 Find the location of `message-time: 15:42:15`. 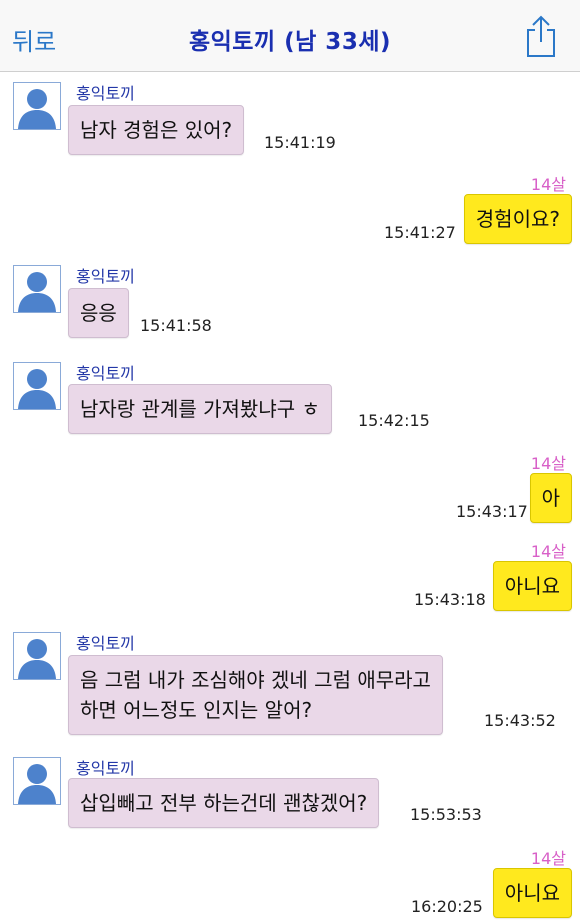

message-time: 15:42:15 is located at coordinates (394, 420).